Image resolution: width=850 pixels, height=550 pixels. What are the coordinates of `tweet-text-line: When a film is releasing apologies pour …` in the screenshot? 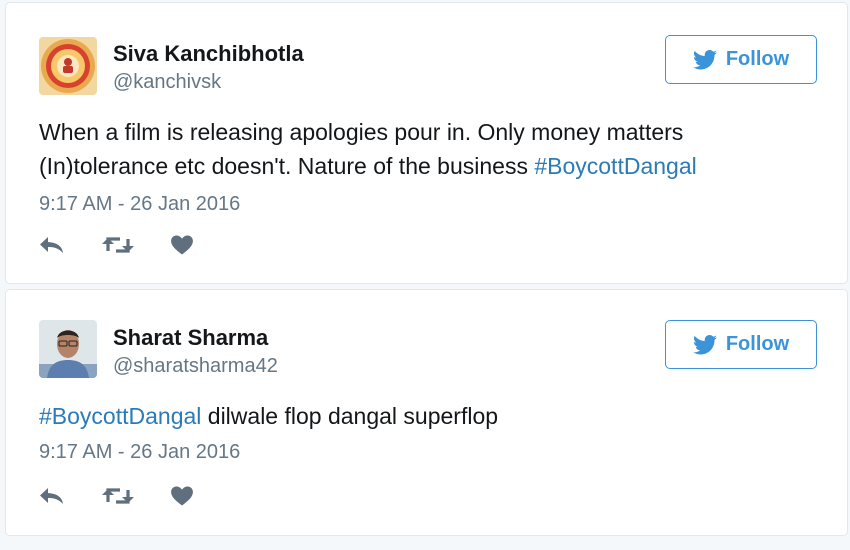 It's located at (361, 132).